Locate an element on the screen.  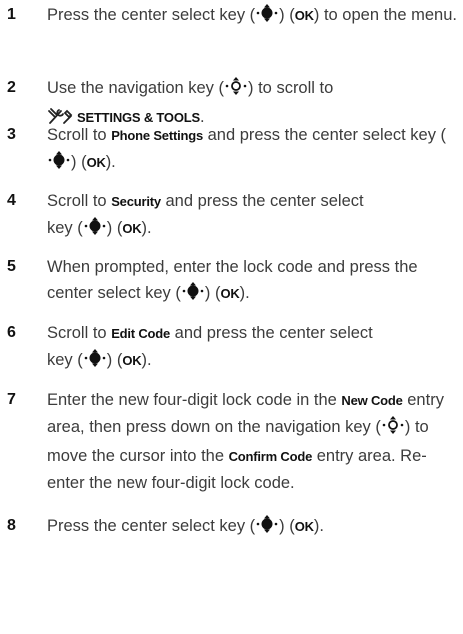
step-number: 1 is located at coordinates (11, 14).